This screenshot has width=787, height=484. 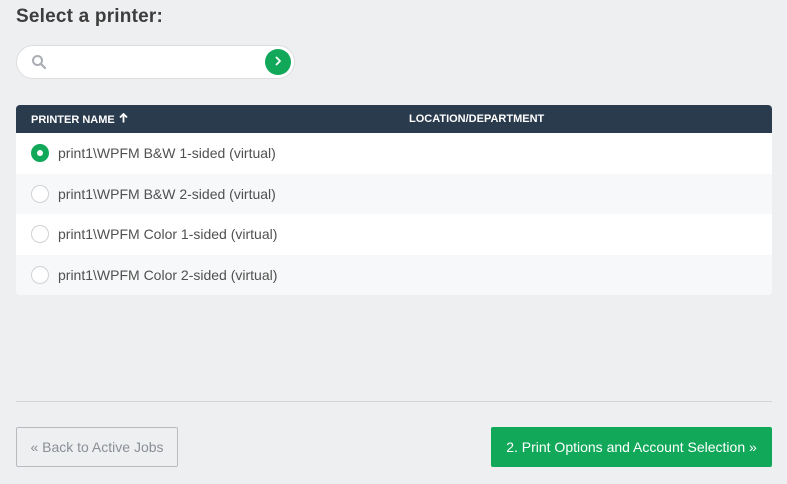 I want to click on print-options-button: 2. Print Options and Account Selection », so click(x=631, y=447).